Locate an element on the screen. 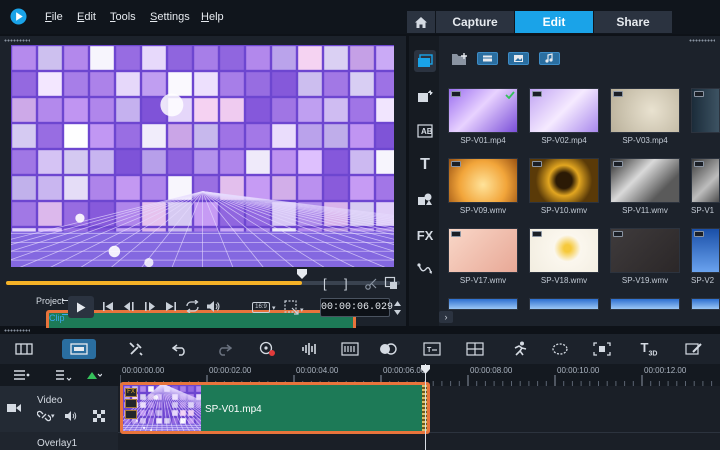 Image resolution: width=720 pixels, height=450 pixels. instant-project-button is located at coordinates (425, 97).